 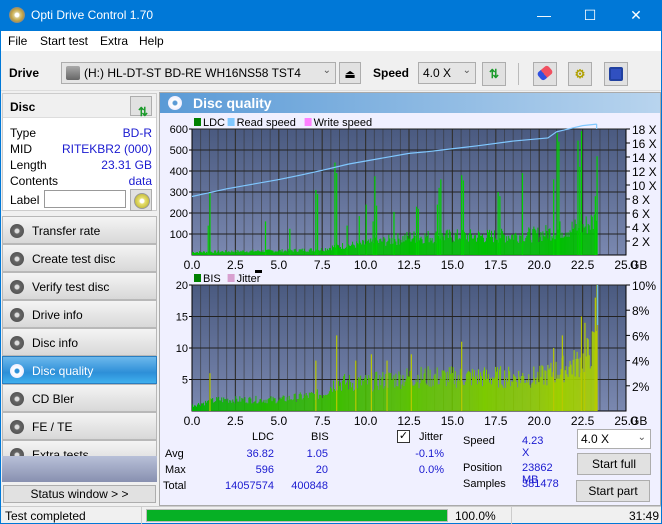 I want to click on x-tick-label: 2.5, so click(x=235, y=421).